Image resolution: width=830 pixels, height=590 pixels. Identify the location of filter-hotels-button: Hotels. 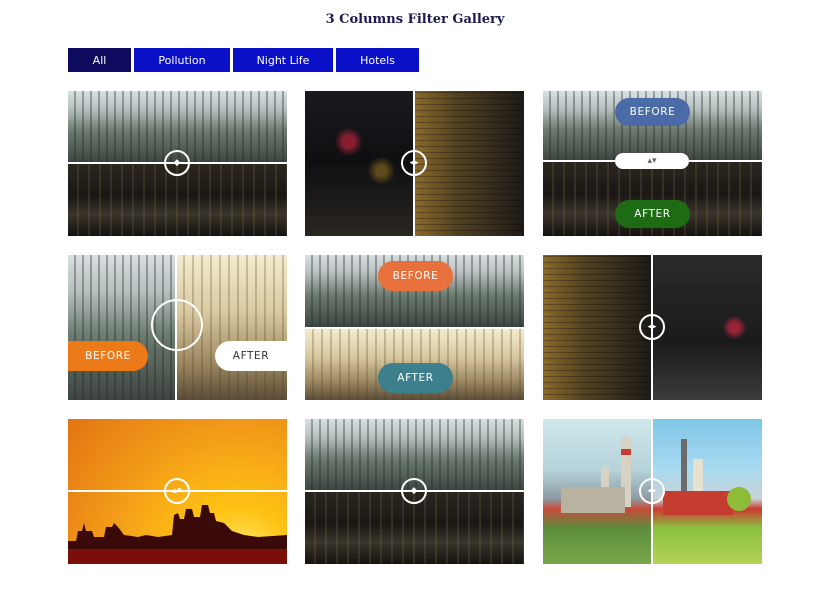
(377, 60).